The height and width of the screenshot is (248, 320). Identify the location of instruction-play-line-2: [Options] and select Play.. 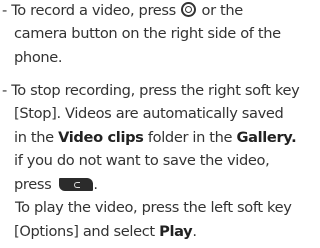
(105, 231).